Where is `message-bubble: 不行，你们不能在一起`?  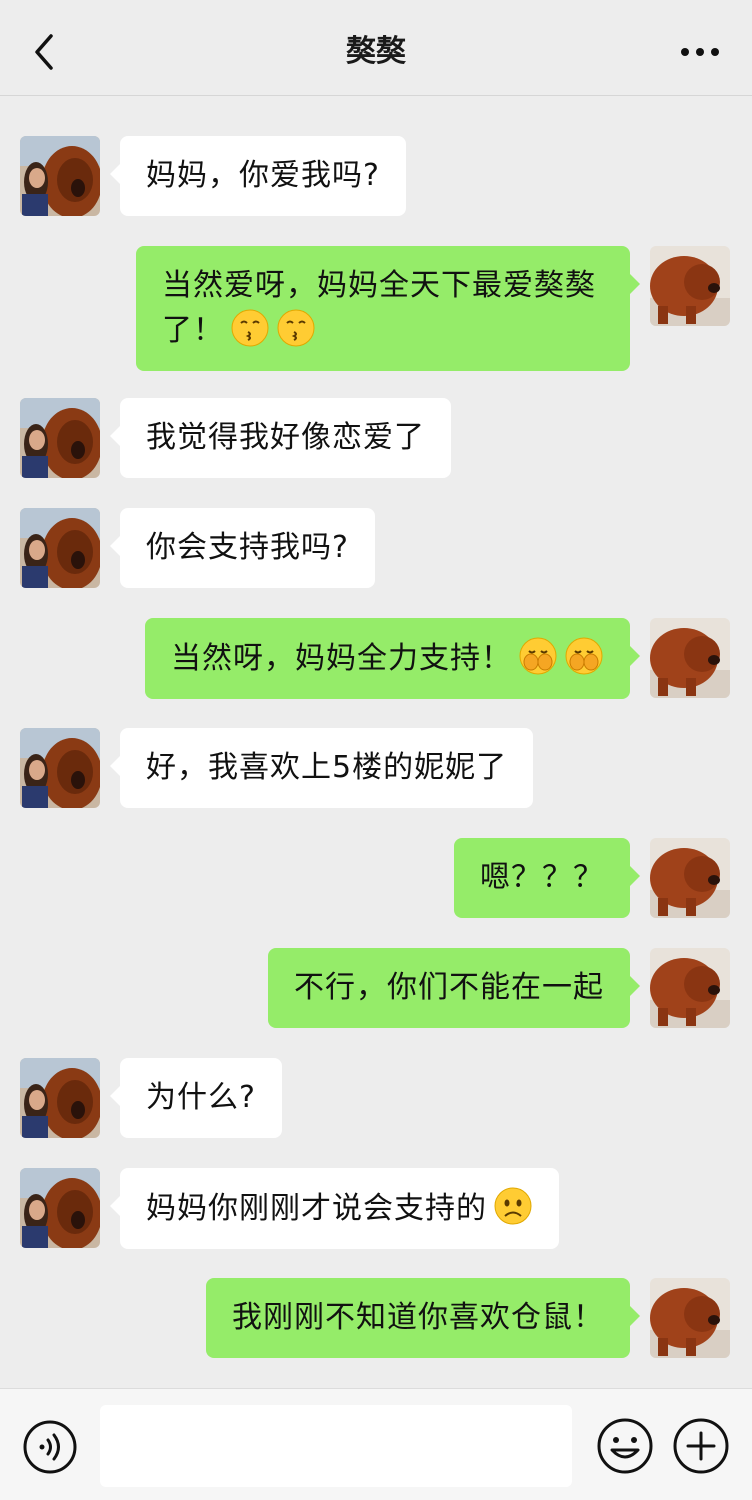
message-bubble: 不行，你们不能在一起 is located at coordinates (454, 988).